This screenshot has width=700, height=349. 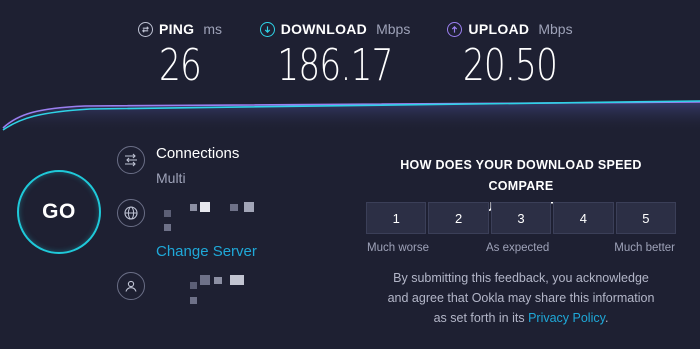 What do you see at coordinates (518, 248) in the screenshot?
I see `rating-label-mid: As expected` at bounding box center [518, 248].